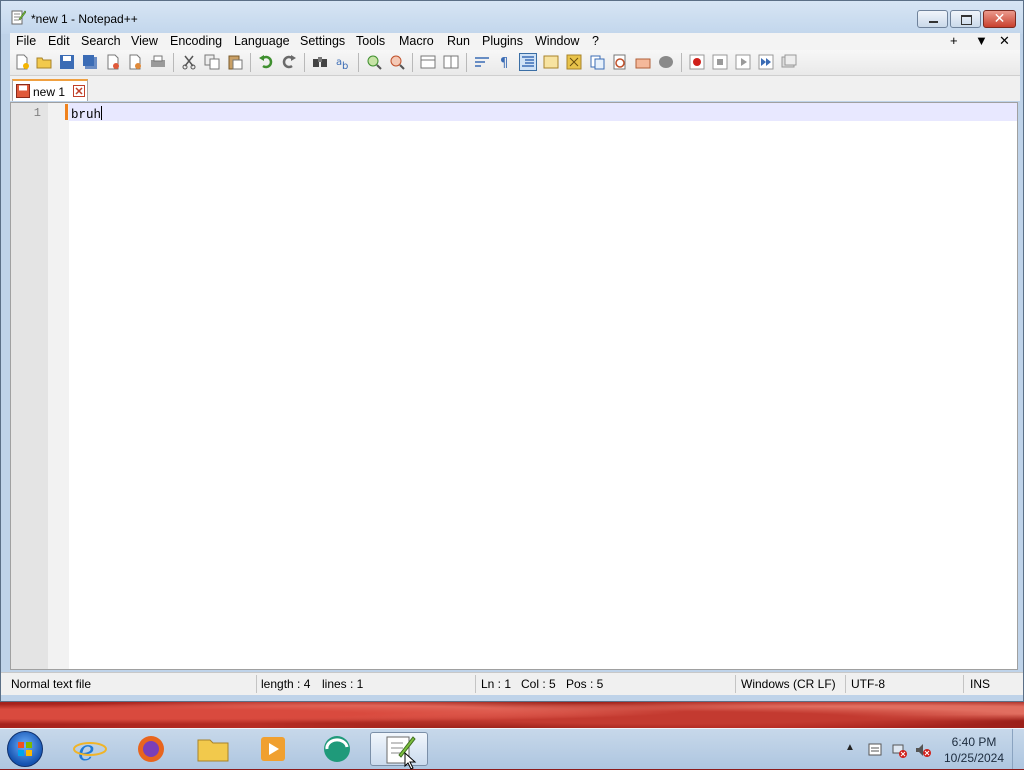 This screenshot has width=1024, height=770. What do you see at coordinates (79, 91) in the screenshot?
I see `tab-close-icon` at bounding box center [79, 91].